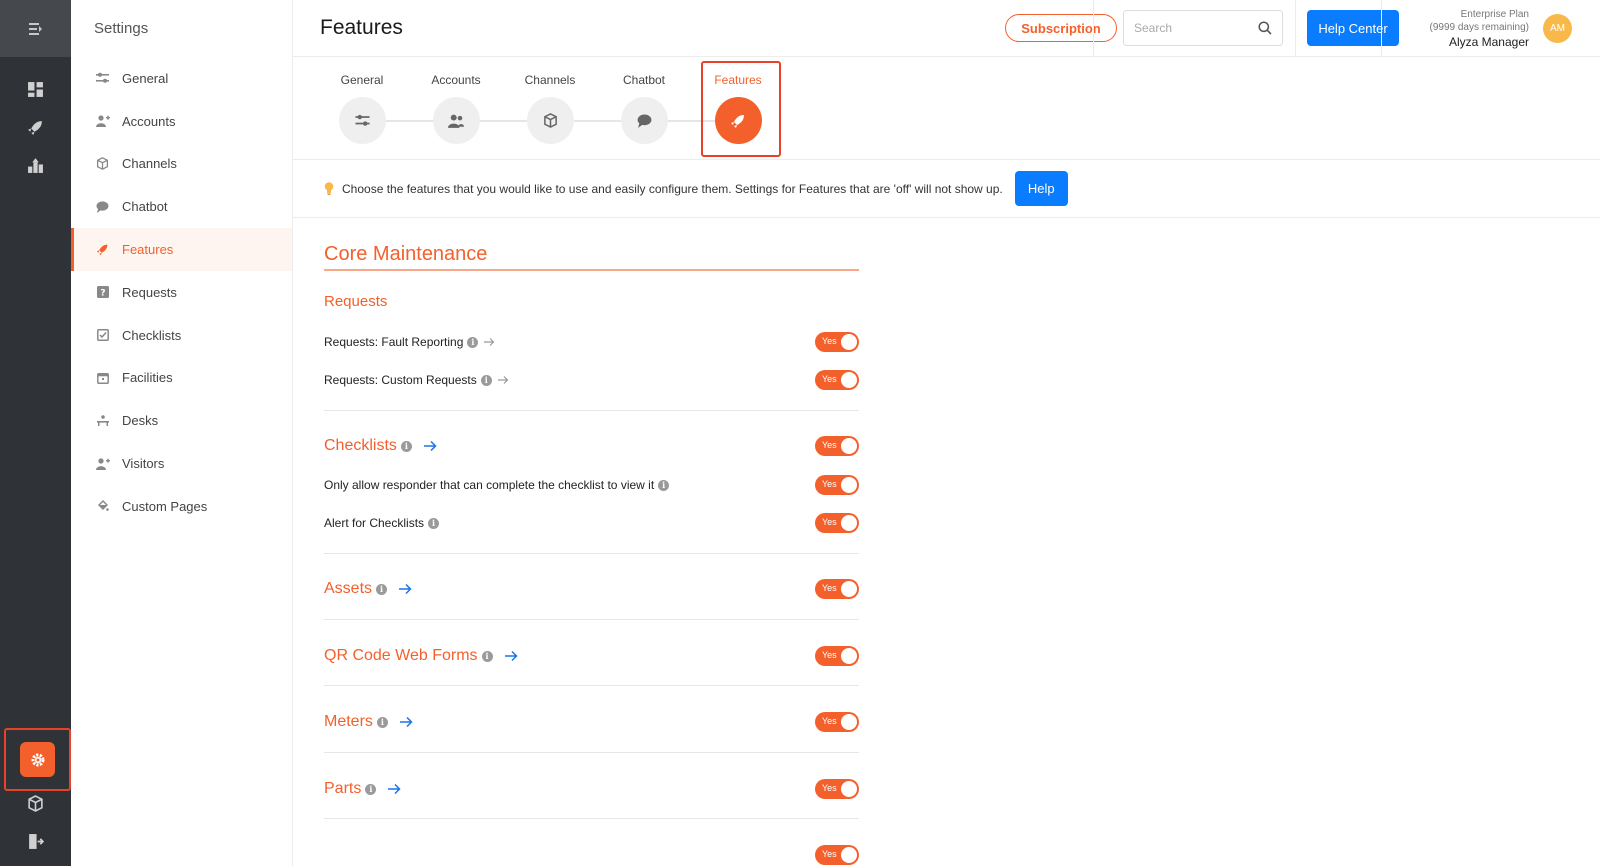 Image resolution: width=1600 pixels, height=866 pixels. I want to click on sidebar-item-chatbot: Chatbot, so click(181, 206).